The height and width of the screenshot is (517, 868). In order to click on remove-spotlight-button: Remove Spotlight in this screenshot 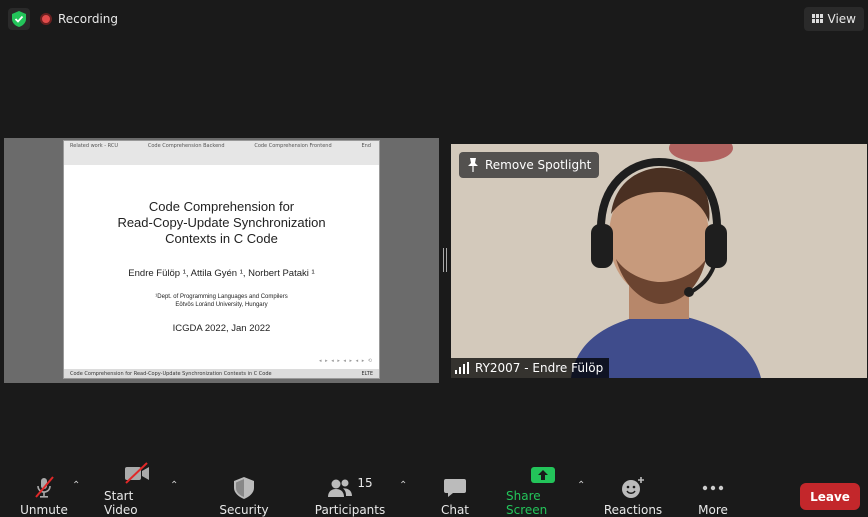, I will do `click(529, 165)`.